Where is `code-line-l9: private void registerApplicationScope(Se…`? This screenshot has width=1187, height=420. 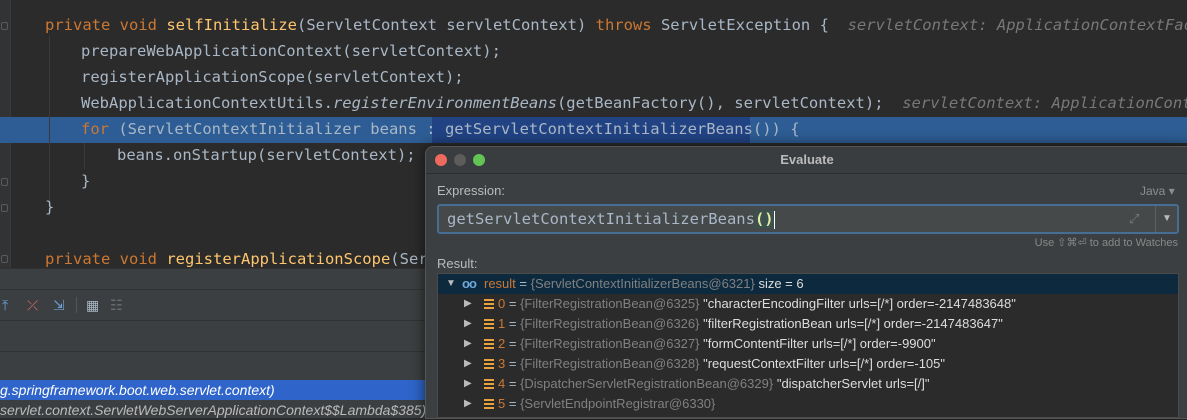
code-line-l9: private void registerApplicationScope(Se… is located at coordinates (241, 257).